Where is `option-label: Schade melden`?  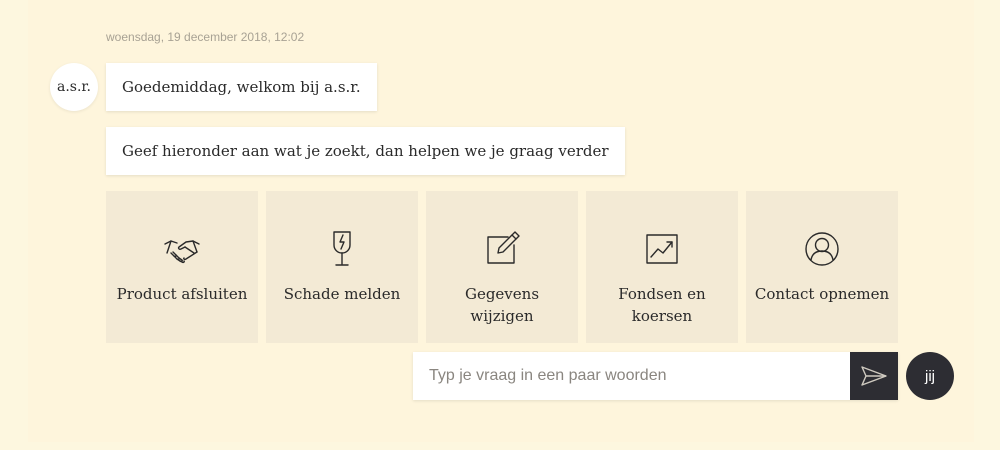 option-label: Schade melden is located at coordinates (342, 294).